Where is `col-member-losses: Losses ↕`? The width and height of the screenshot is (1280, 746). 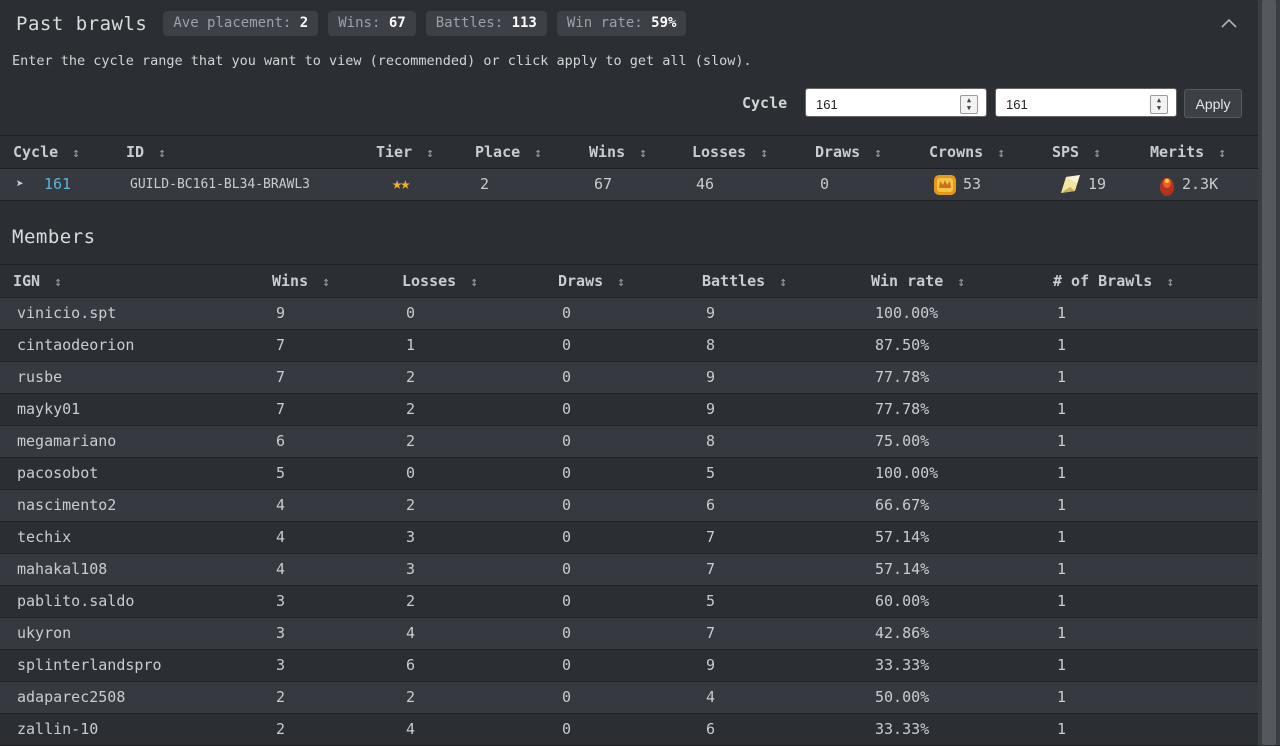
col-member-losses: Losses ↕ is located at coordinates (440, 281).